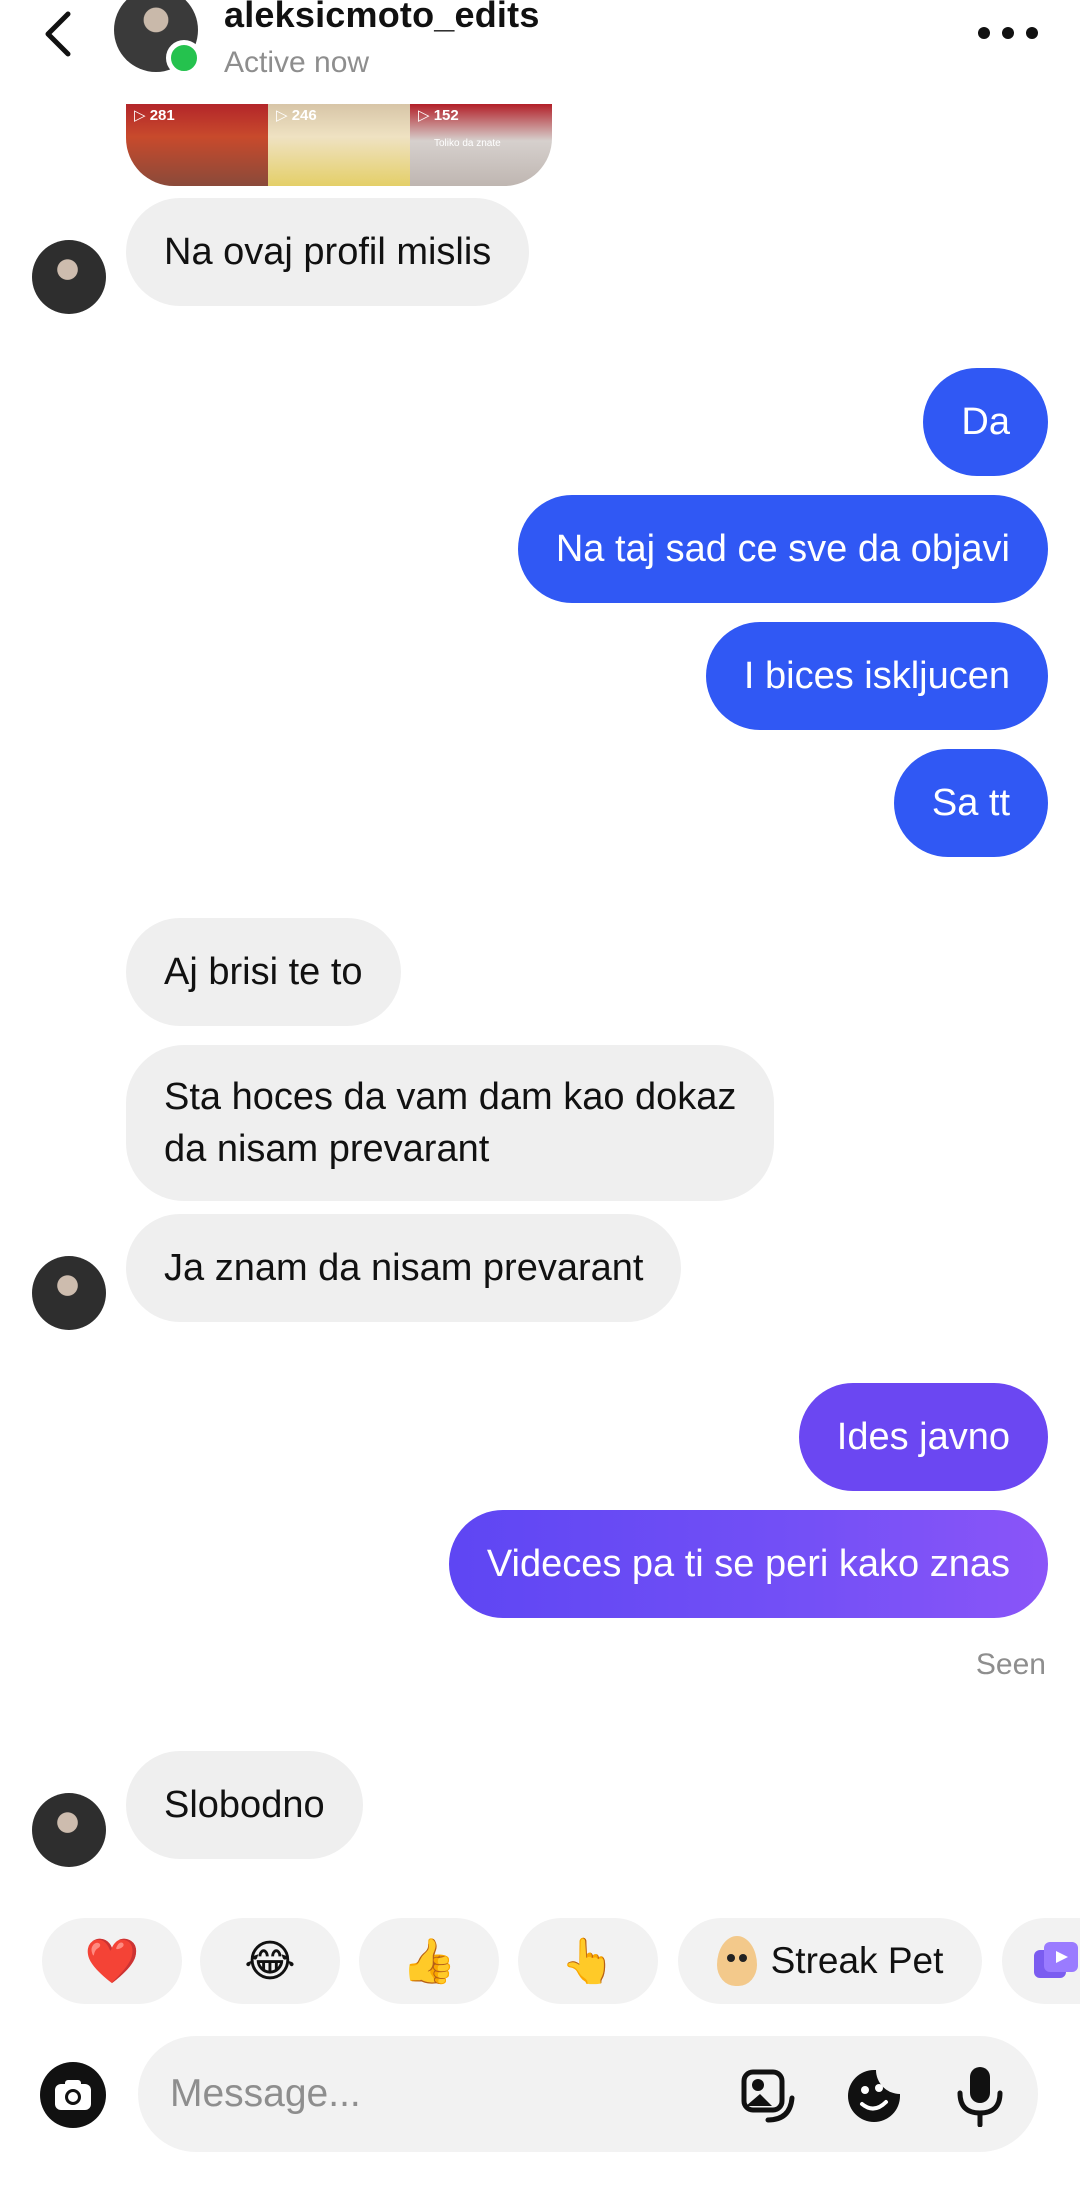 The height and width of the screenshot is (2188, 1080). I want to click on message-line: da nisam prevarant, so click(327, 1149).